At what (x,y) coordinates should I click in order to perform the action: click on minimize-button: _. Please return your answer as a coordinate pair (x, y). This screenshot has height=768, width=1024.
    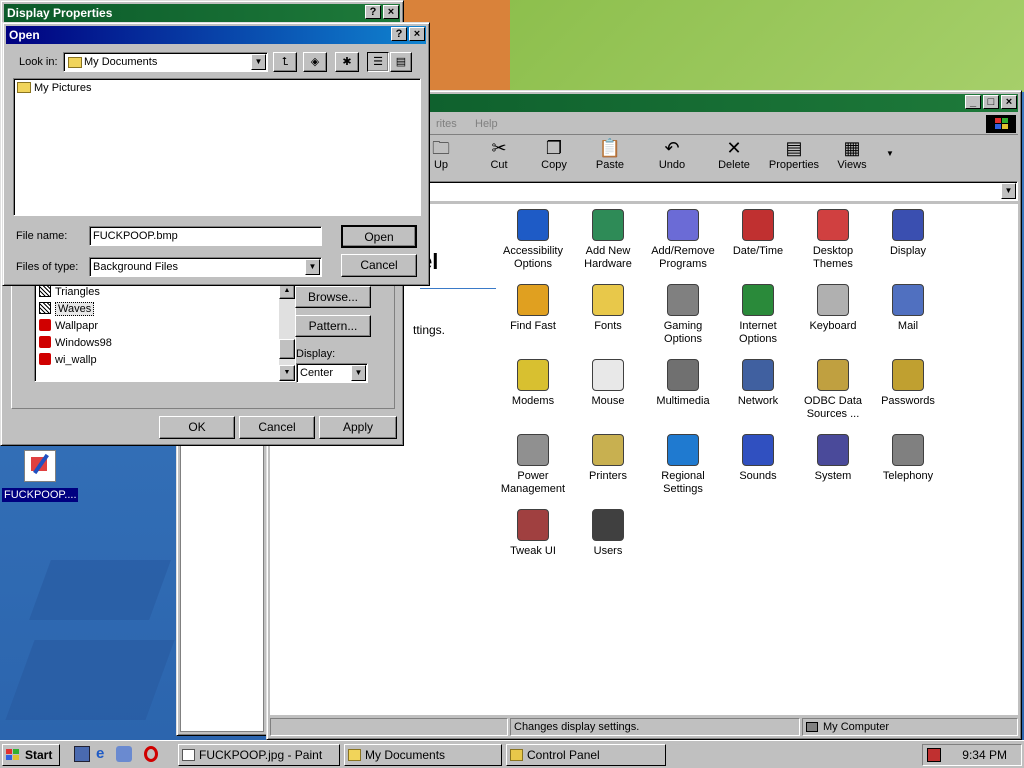
    Looking at the image, I should click on (973, 102).